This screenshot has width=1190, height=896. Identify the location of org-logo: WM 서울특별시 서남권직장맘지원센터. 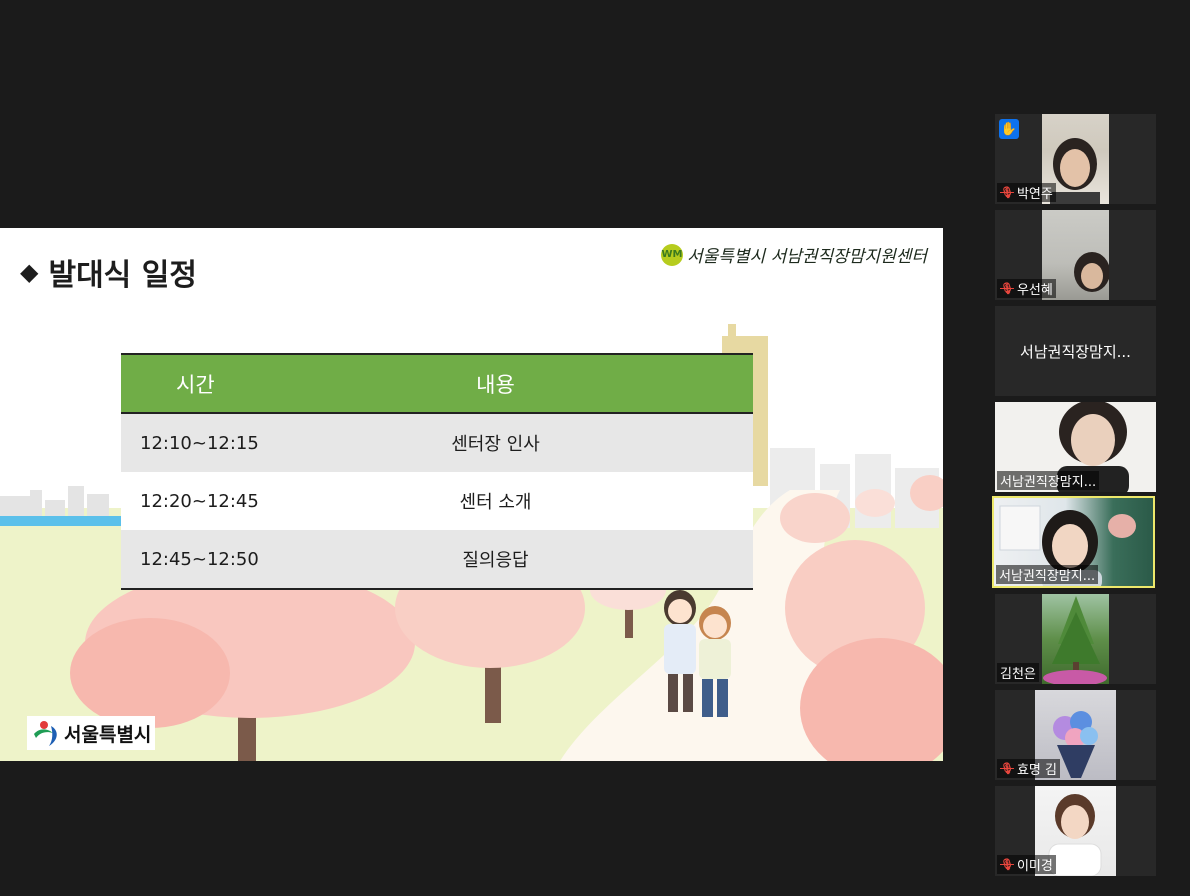
(793, 254).